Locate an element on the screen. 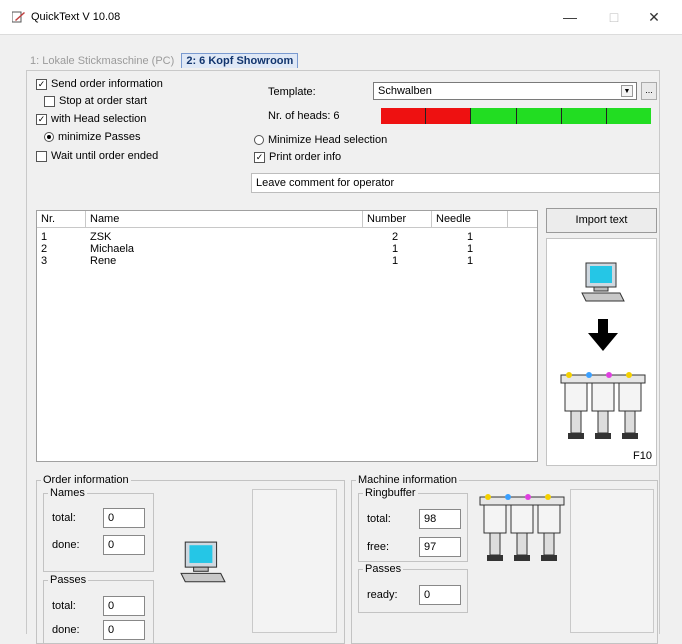 Image resolution: width=682 pixels, height=644 pixels. passes-total-label: total: is located at coordinates (64, 606).